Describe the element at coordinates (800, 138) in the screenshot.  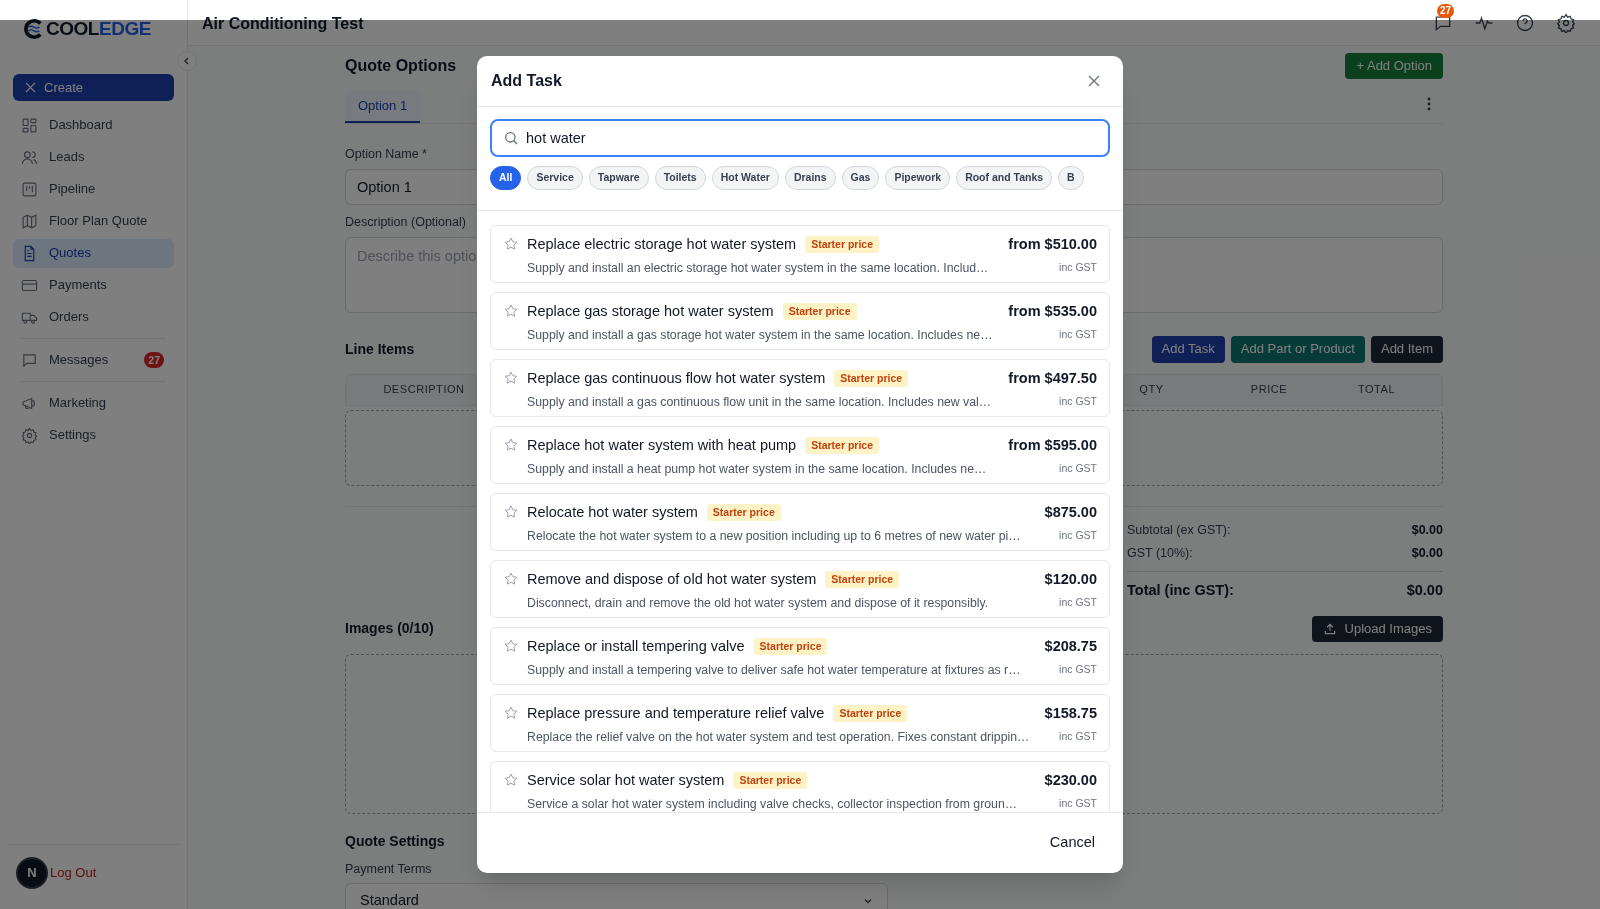
I see `search-field: hot water` at that location.